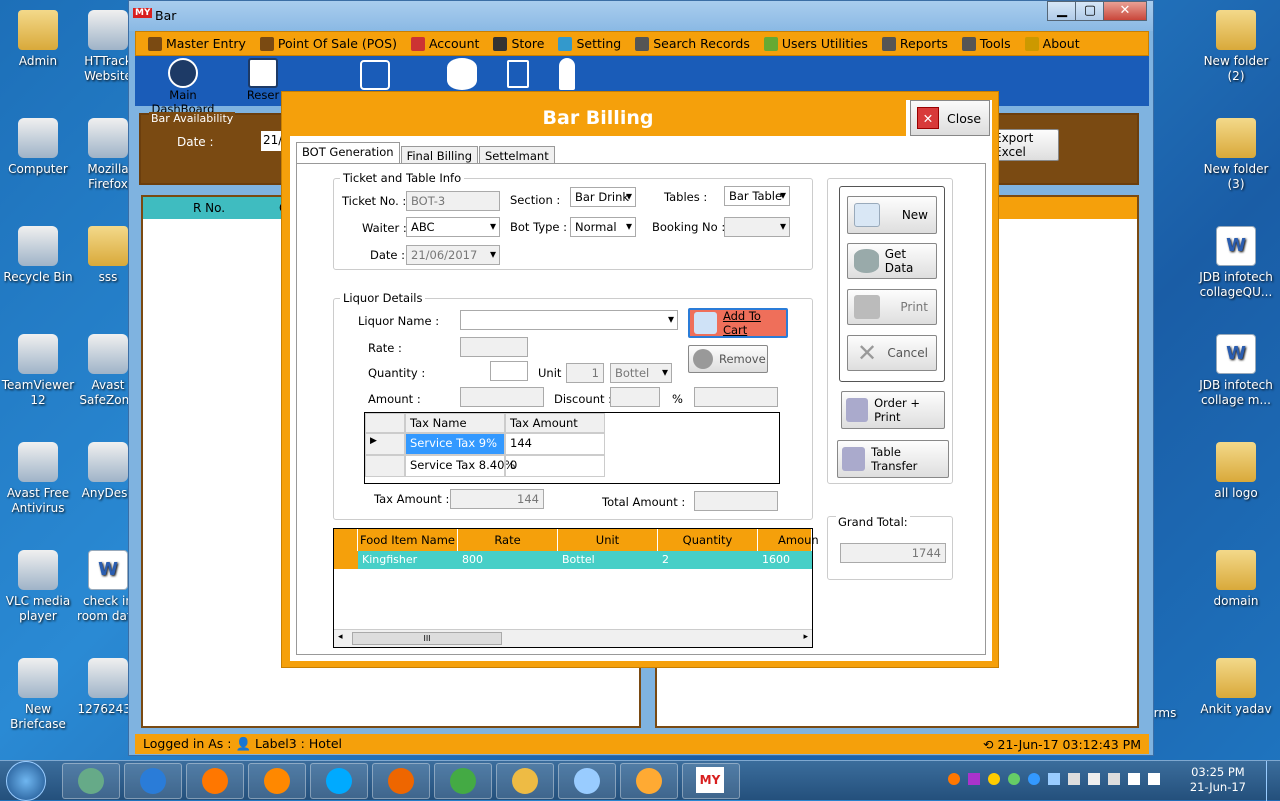 The image size is (1280, 801). Describe the element at coordinates (892, 353) in the screenshot. I see `cancel-button: ✕ Cancel` at that location.